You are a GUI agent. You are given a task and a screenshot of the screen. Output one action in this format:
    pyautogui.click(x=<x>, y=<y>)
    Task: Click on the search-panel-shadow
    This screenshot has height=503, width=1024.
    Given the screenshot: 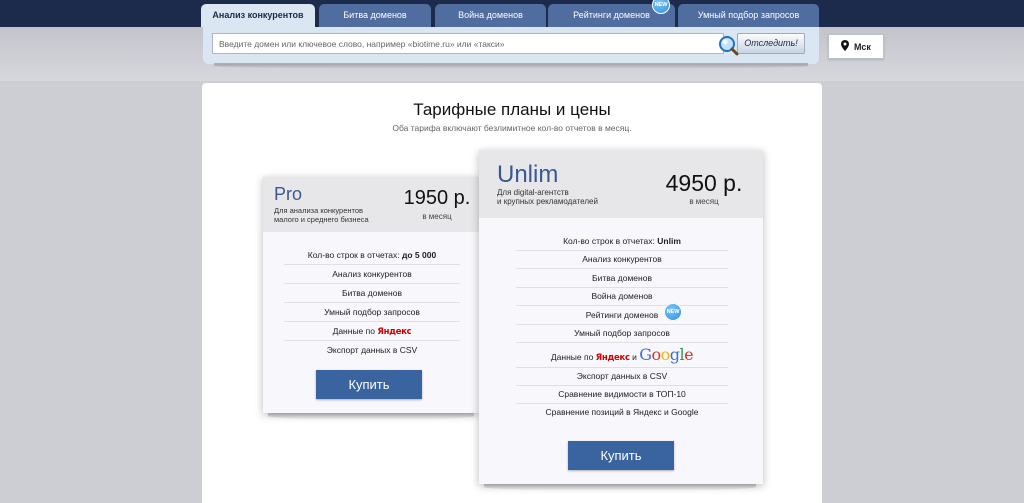 What is the action you would take?
    pyautogui.click(x=511, y=66)
    